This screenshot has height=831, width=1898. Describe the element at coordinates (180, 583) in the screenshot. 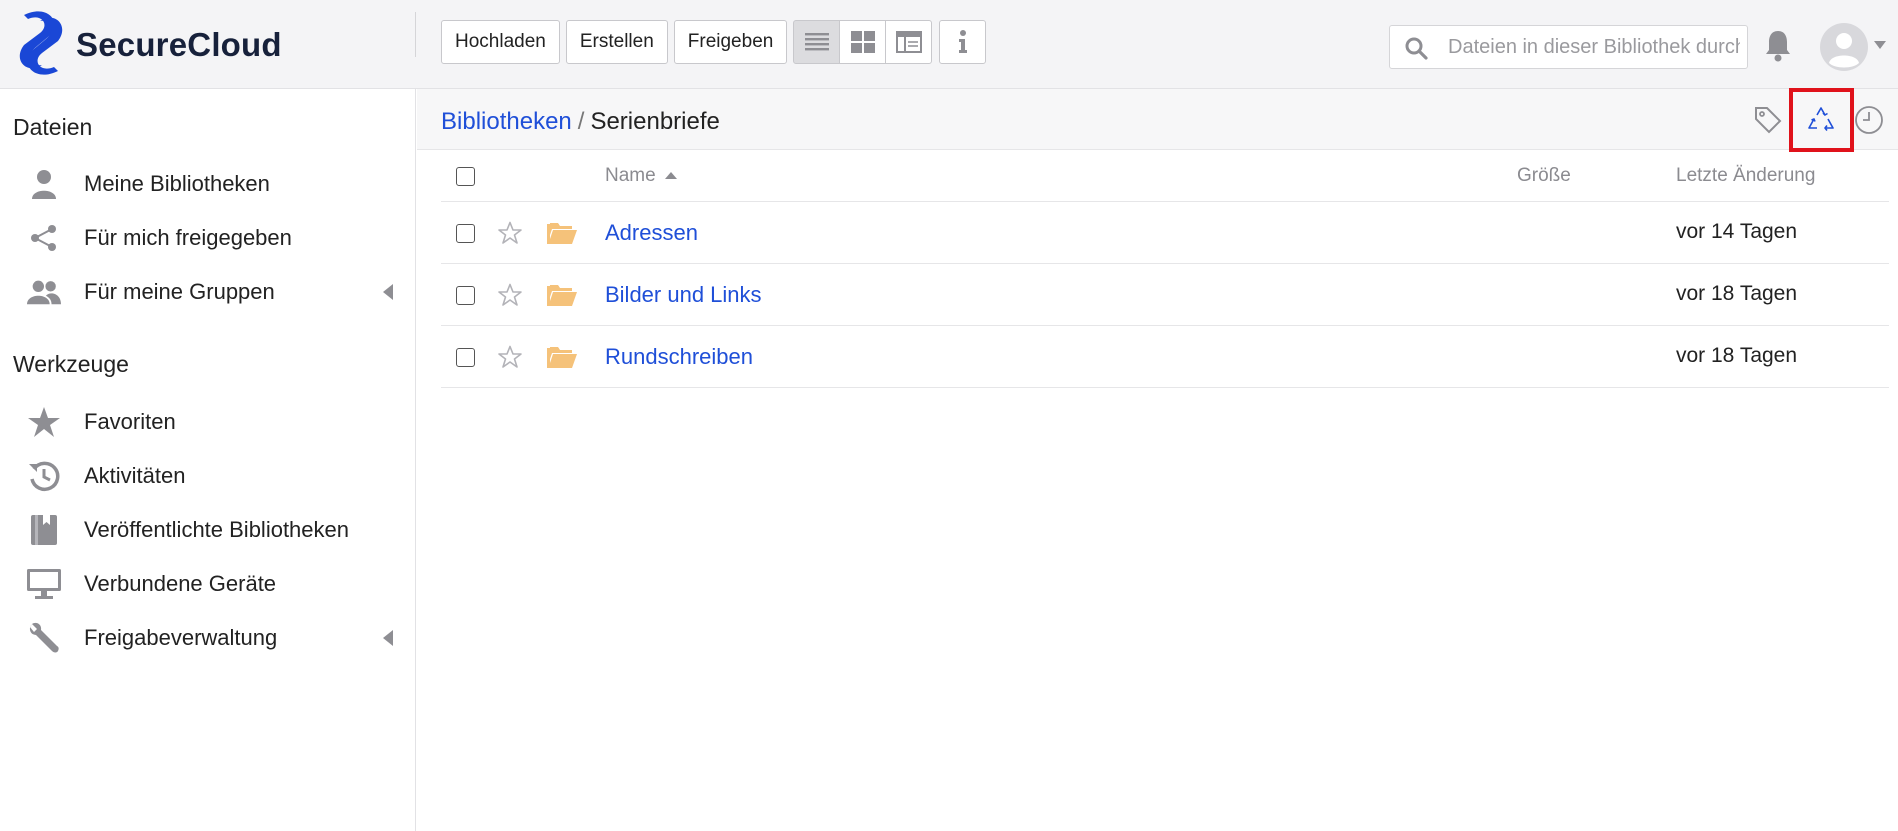

I see `sidebar-item-label: Verbundene Geräte` at that location.